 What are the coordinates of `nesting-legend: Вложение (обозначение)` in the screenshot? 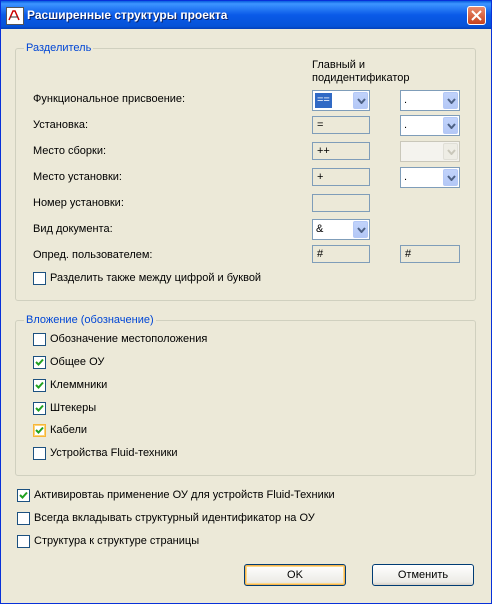 It's located at (90, 320).